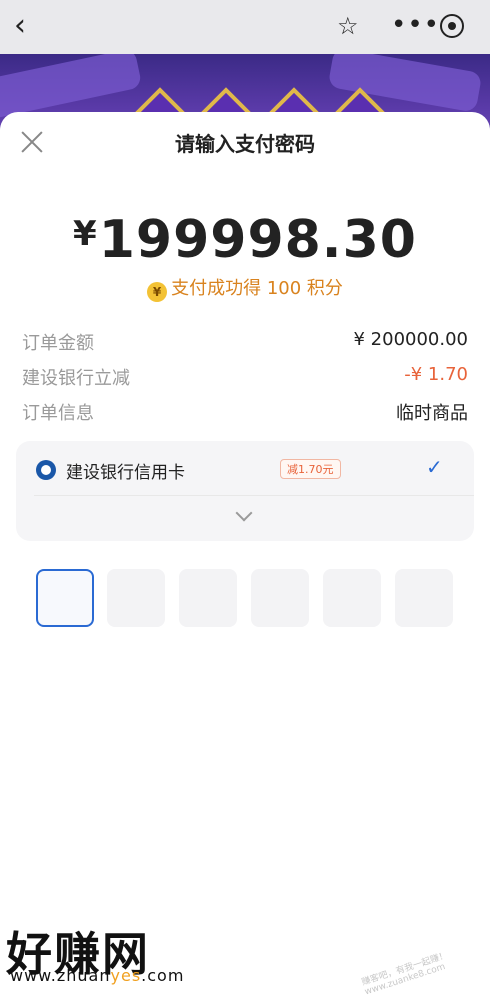 The width and height of the screenshot is (490, 999). I want to click on detail-value: 临时商品, so click(432, 413).